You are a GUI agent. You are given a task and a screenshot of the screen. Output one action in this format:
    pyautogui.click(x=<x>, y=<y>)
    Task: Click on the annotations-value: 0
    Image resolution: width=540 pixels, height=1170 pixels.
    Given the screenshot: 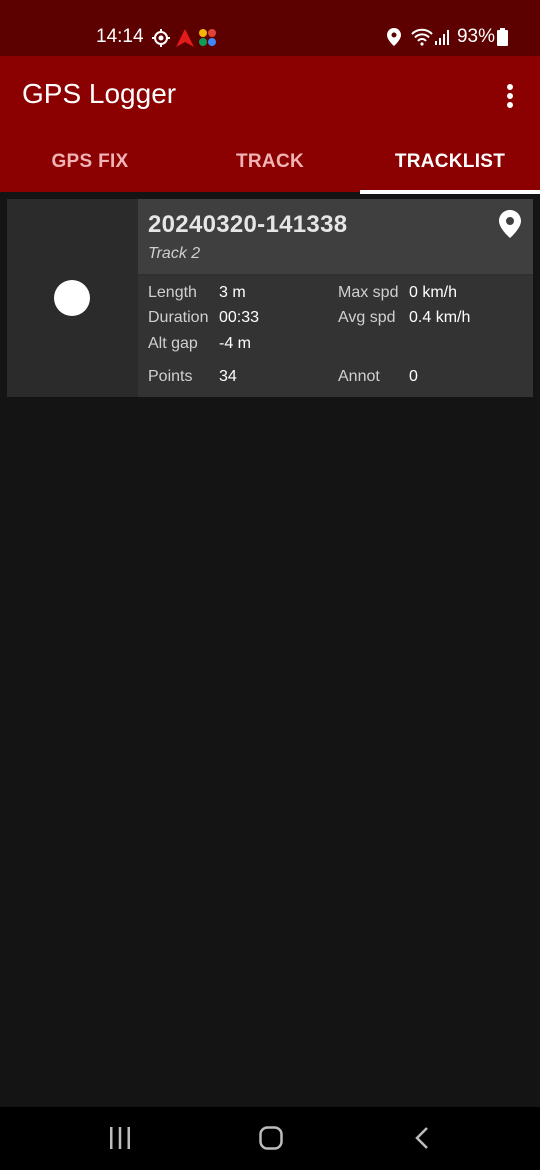 What is the action you would take?
    pyautogui.click(x=413, y=376)
    